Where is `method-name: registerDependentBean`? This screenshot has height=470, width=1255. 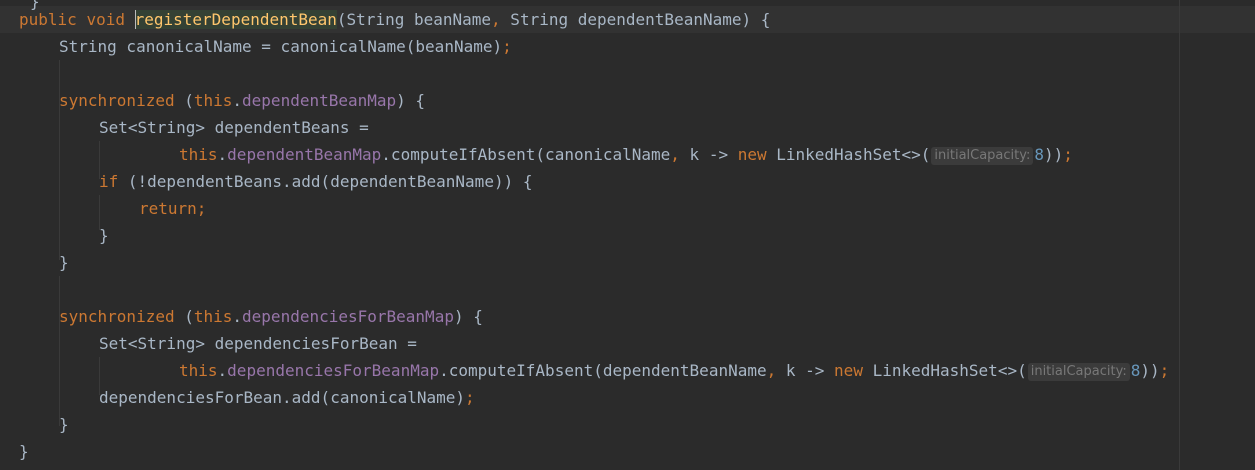
method-name: registerDependentBean is located at coordinates (235, 19).